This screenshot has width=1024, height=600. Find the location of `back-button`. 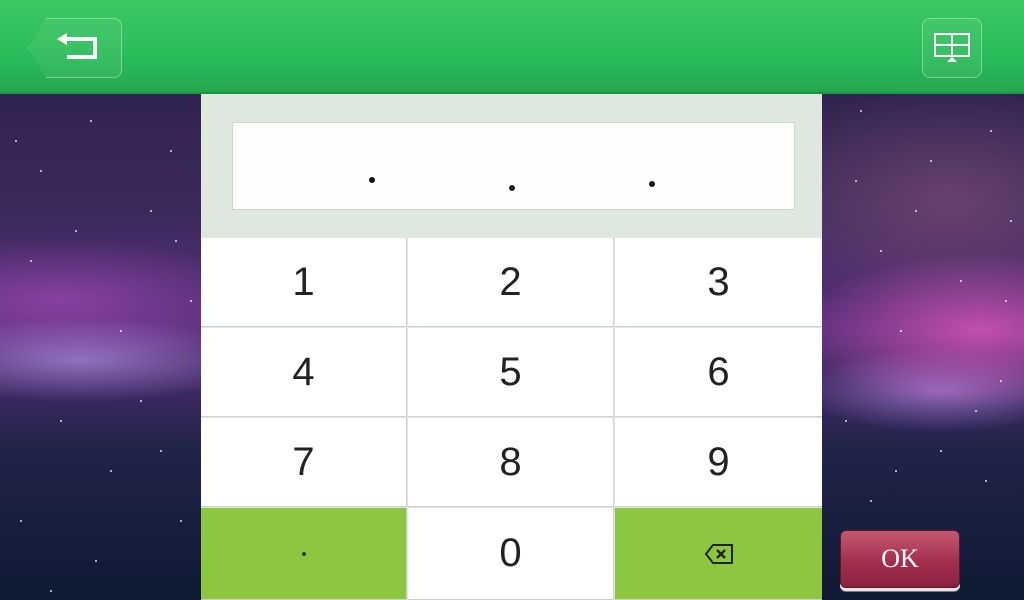

back-button is located at coordinates (75, 48).